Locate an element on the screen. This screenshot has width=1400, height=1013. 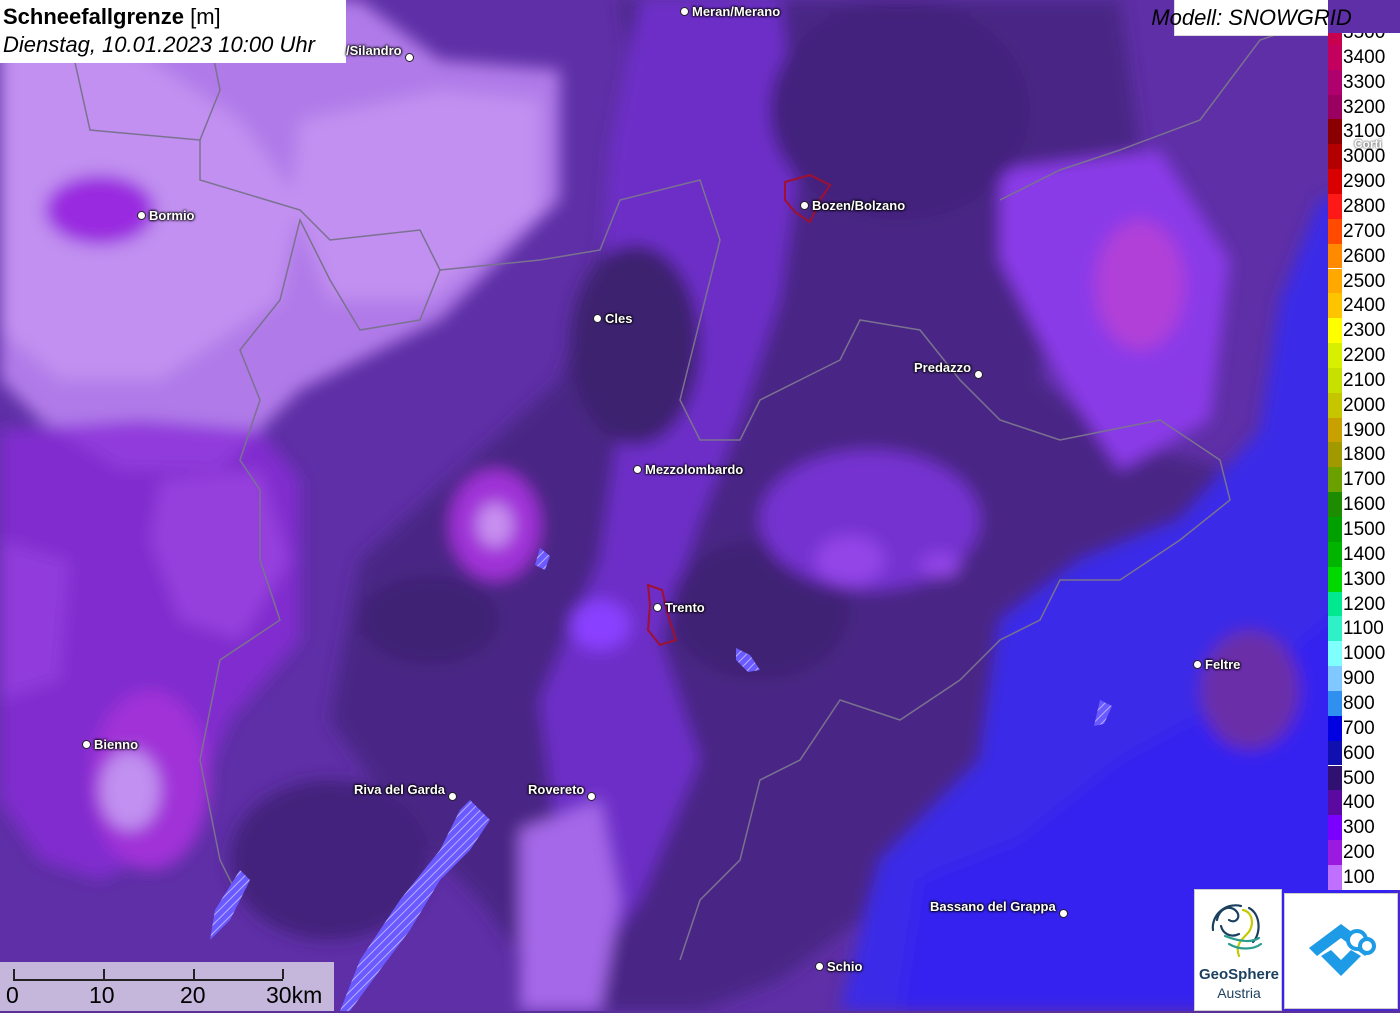
city-silandro: /Silandro is located at coordinates (380, 50).